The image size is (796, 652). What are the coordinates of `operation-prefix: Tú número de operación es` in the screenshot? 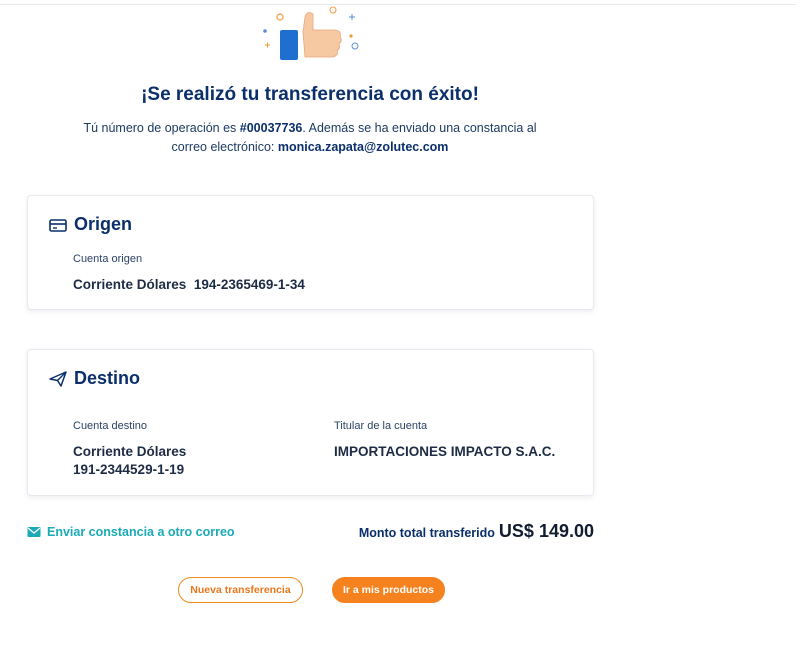 It's located at (161, 128).